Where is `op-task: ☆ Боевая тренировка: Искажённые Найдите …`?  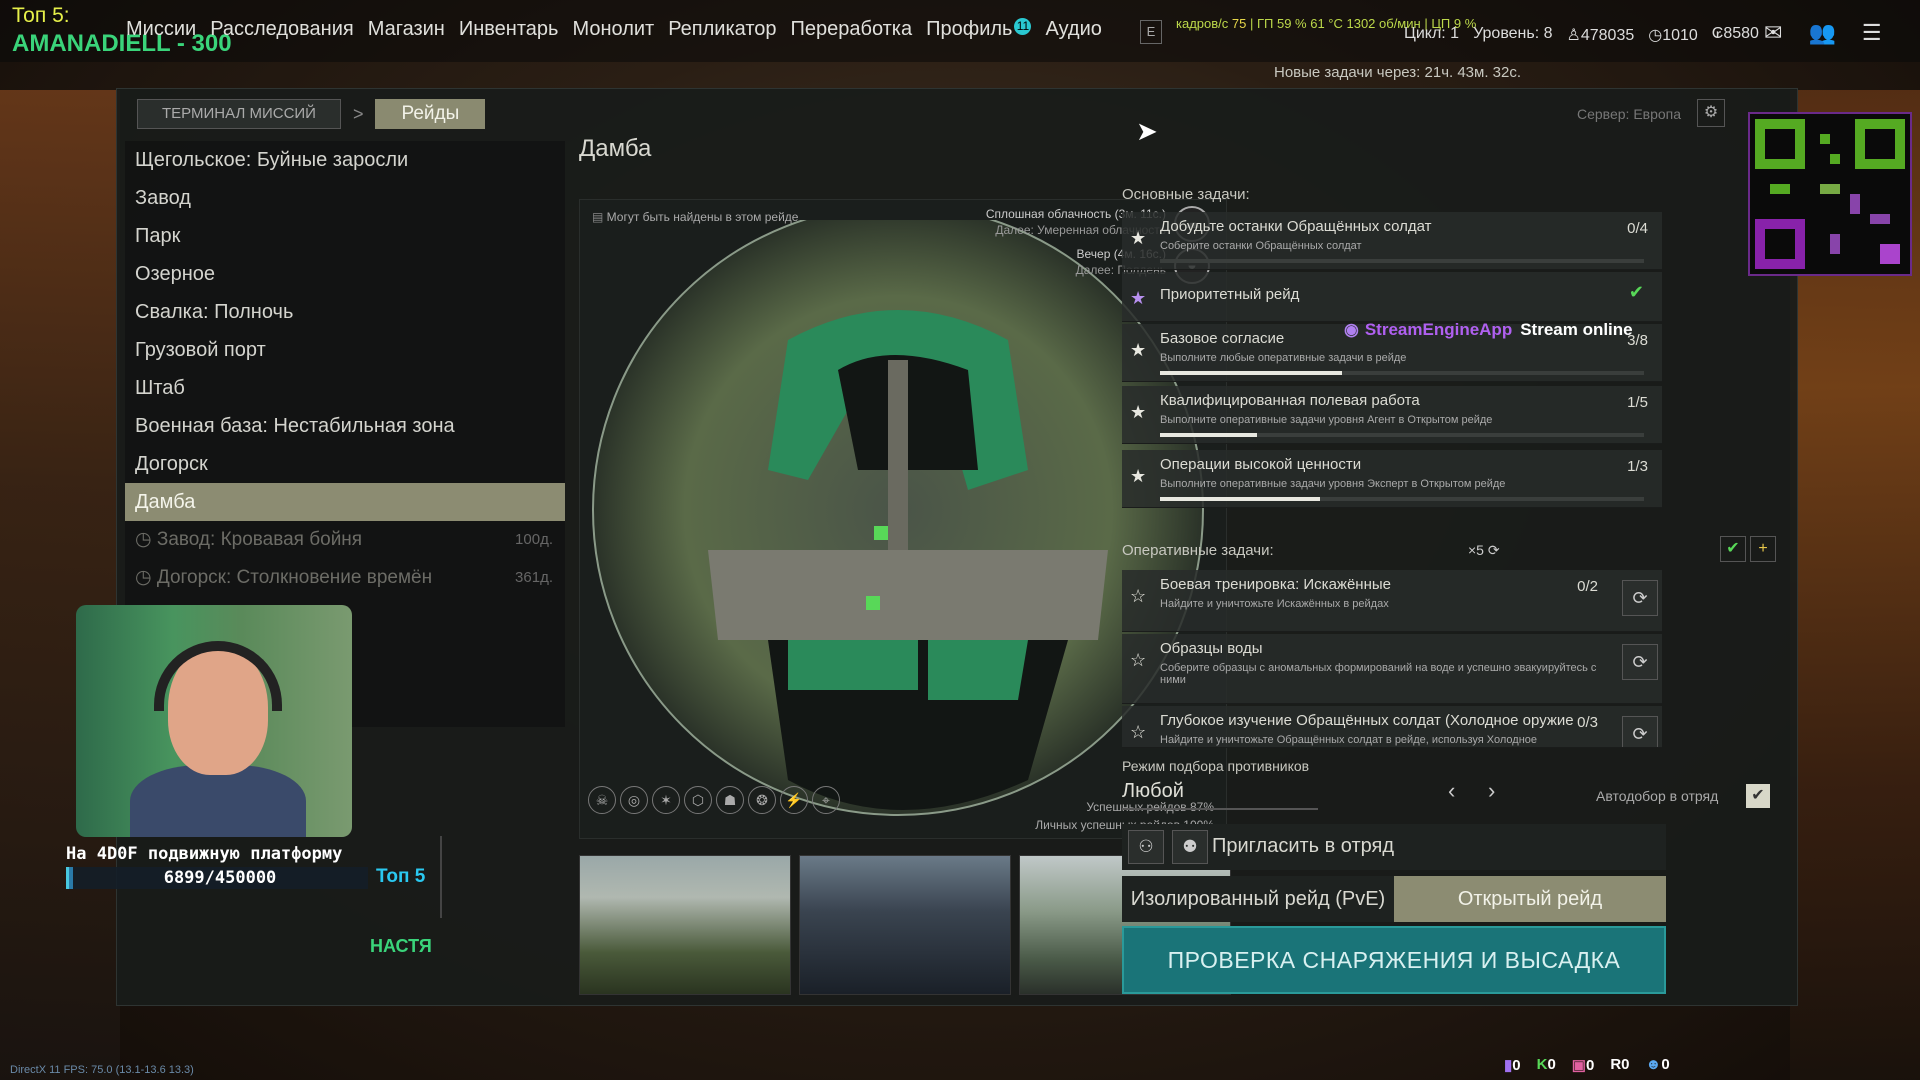
op-task: ☆ Боевая тренировка: Искажённые Найдите … is located at coordinates (1392, 601).